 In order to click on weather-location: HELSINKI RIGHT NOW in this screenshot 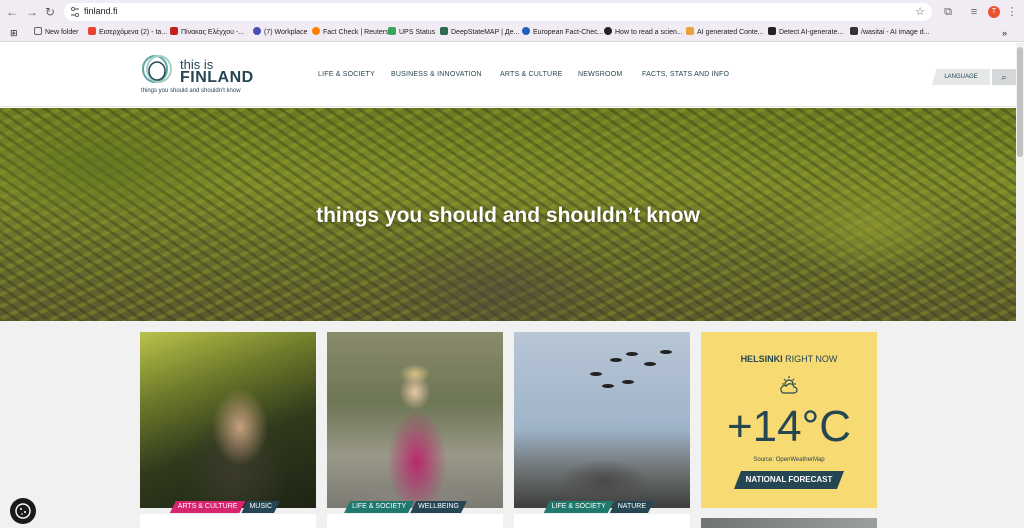, I will do `click(789, 359)`.